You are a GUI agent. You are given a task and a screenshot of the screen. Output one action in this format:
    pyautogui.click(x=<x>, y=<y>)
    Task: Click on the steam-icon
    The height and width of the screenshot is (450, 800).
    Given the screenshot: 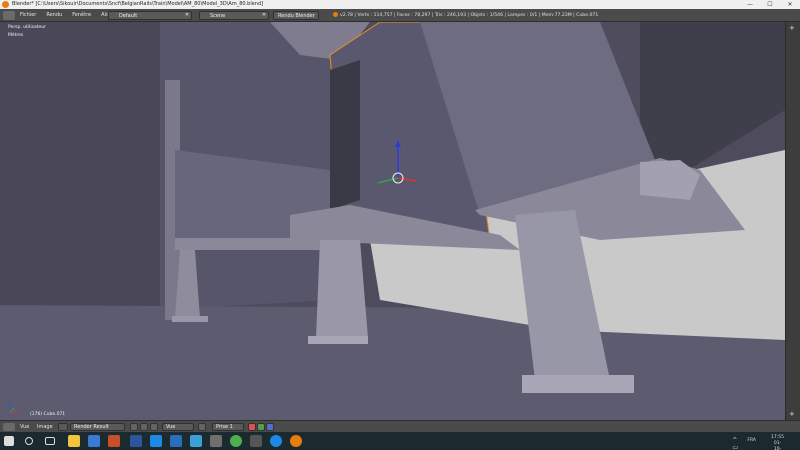 What is the action you would take?
    pyautogui.click(x=236, y=441)
    